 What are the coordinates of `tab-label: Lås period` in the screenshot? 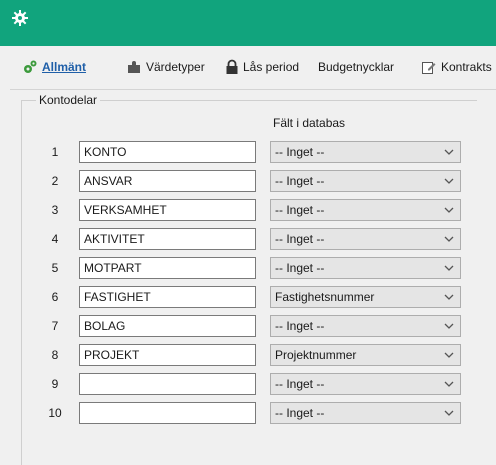 It's located at (271, 67).